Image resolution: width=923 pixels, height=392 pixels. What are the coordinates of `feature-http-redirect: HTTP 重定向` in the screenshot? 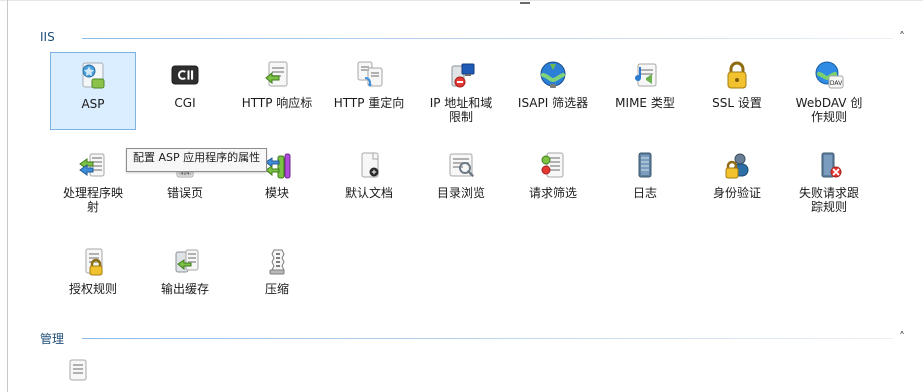 It's located at (369, 91).